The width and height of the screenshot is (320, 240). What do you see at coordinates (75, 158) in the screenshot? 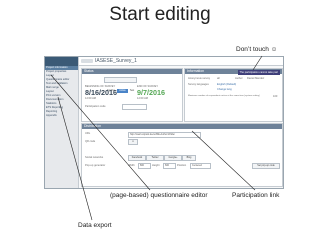
I see `arrow-data-export` at bounding box center [75, 158].